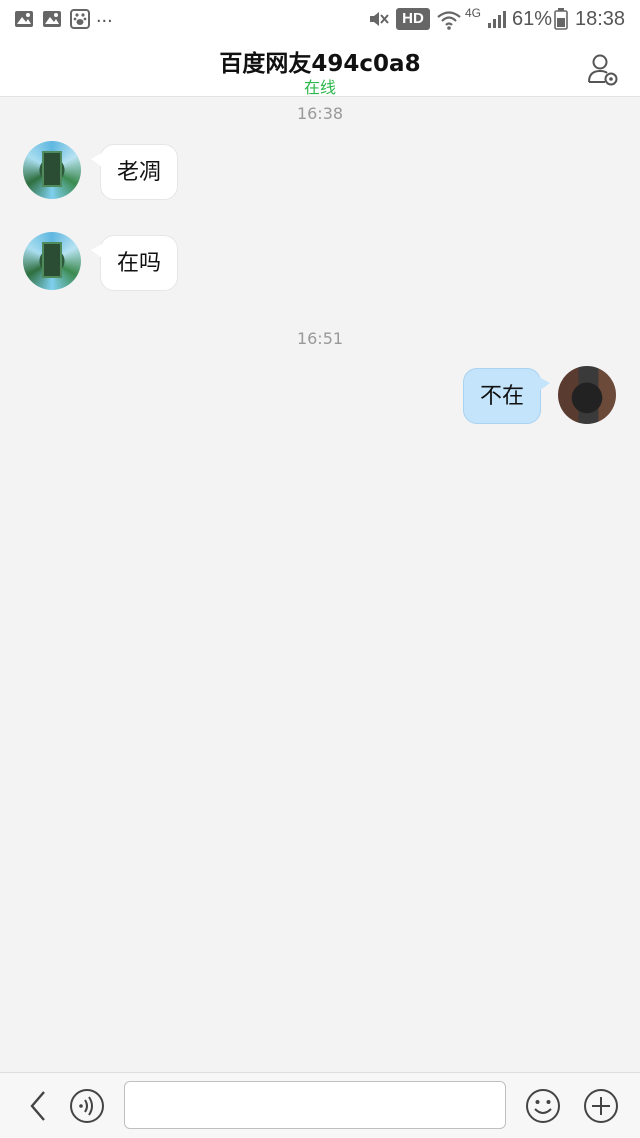 The width and height of the screenshot is (640, 1138). I want to click on chat-title: 百度网友494c0a8, so click(320, 64).